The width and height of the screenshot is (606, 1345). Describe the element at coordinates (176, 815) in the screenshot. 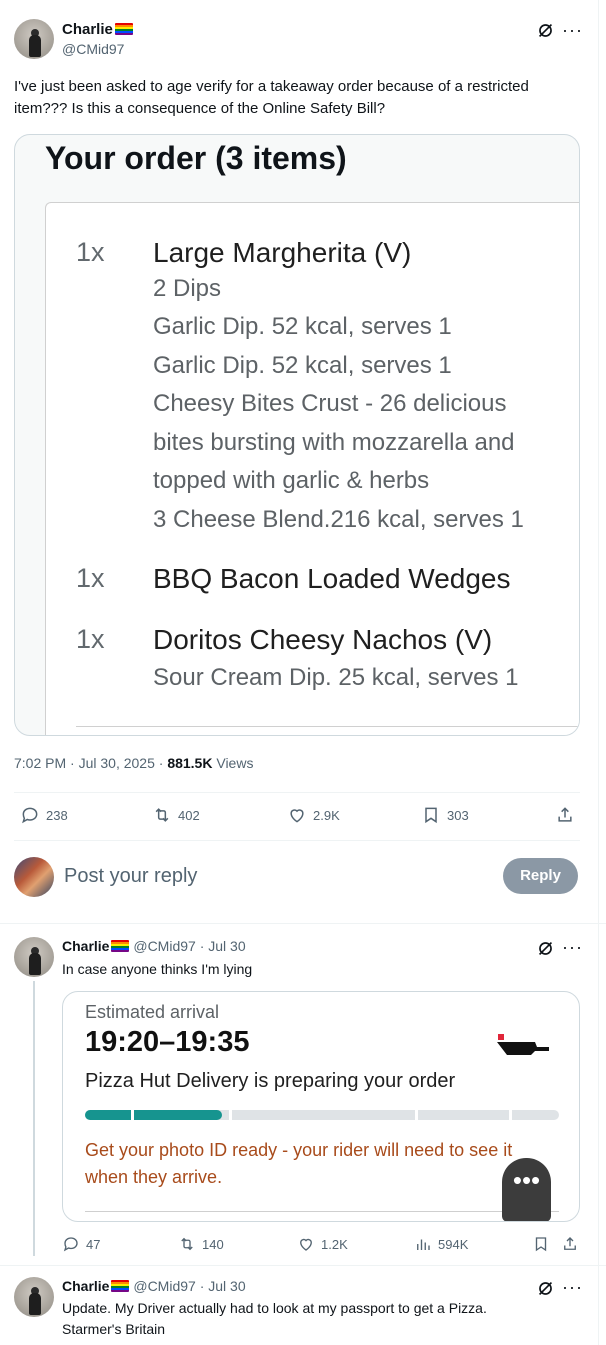

I see `repost-action: 402` at that location.